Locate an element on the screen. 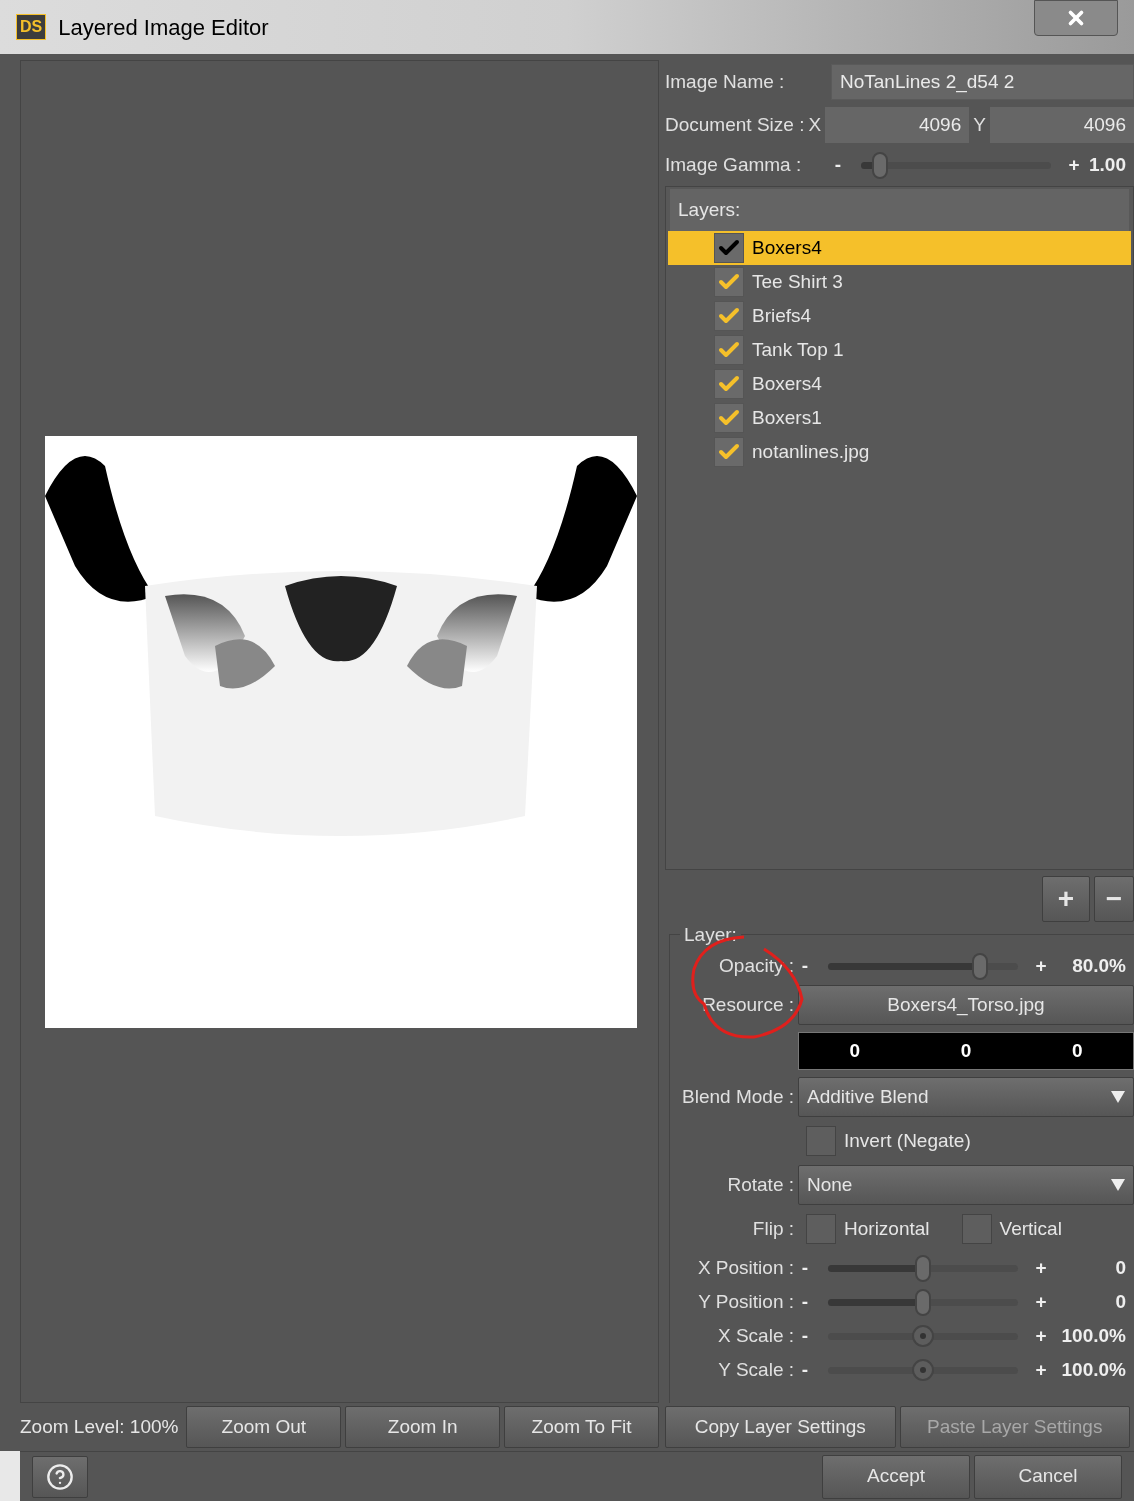 This screenshot has width=1134, height=1501. field-label: X Scale : is located at coordinates (755, 1335).